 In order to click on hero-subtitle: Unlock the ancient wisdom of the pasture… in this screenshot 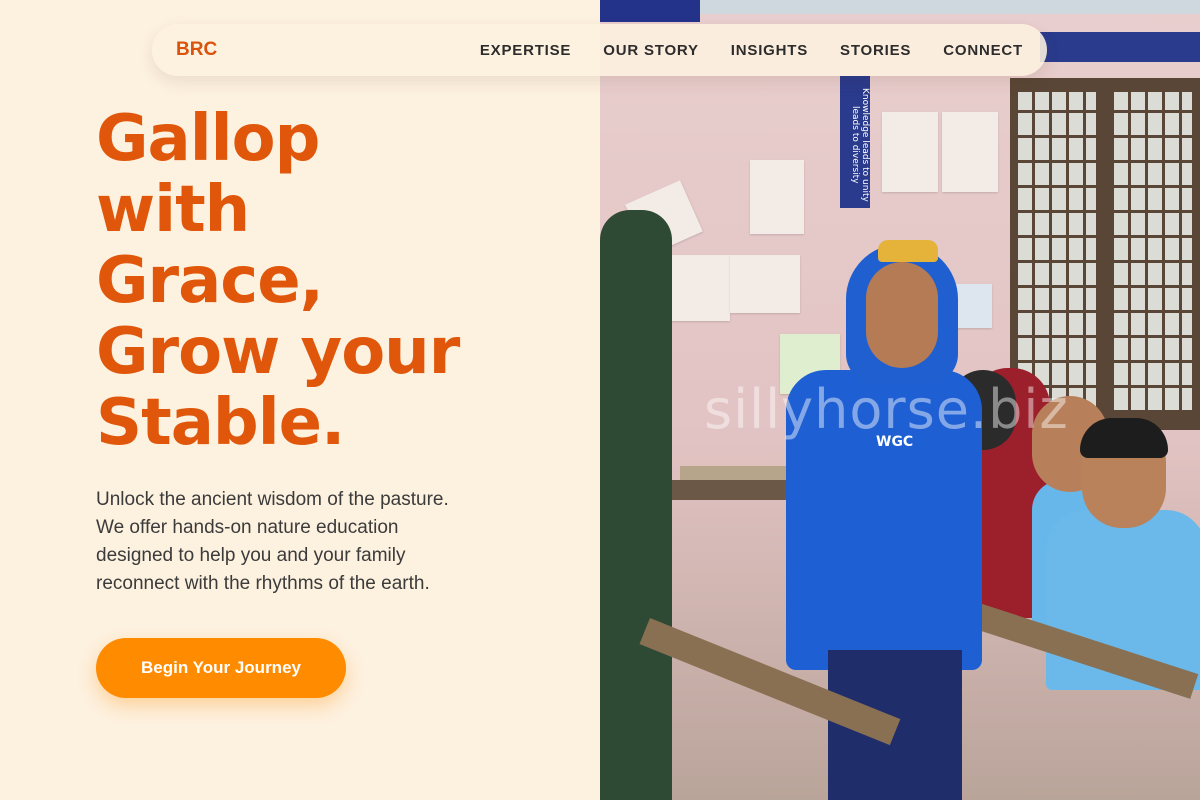, I will do `click(306, 542)`.